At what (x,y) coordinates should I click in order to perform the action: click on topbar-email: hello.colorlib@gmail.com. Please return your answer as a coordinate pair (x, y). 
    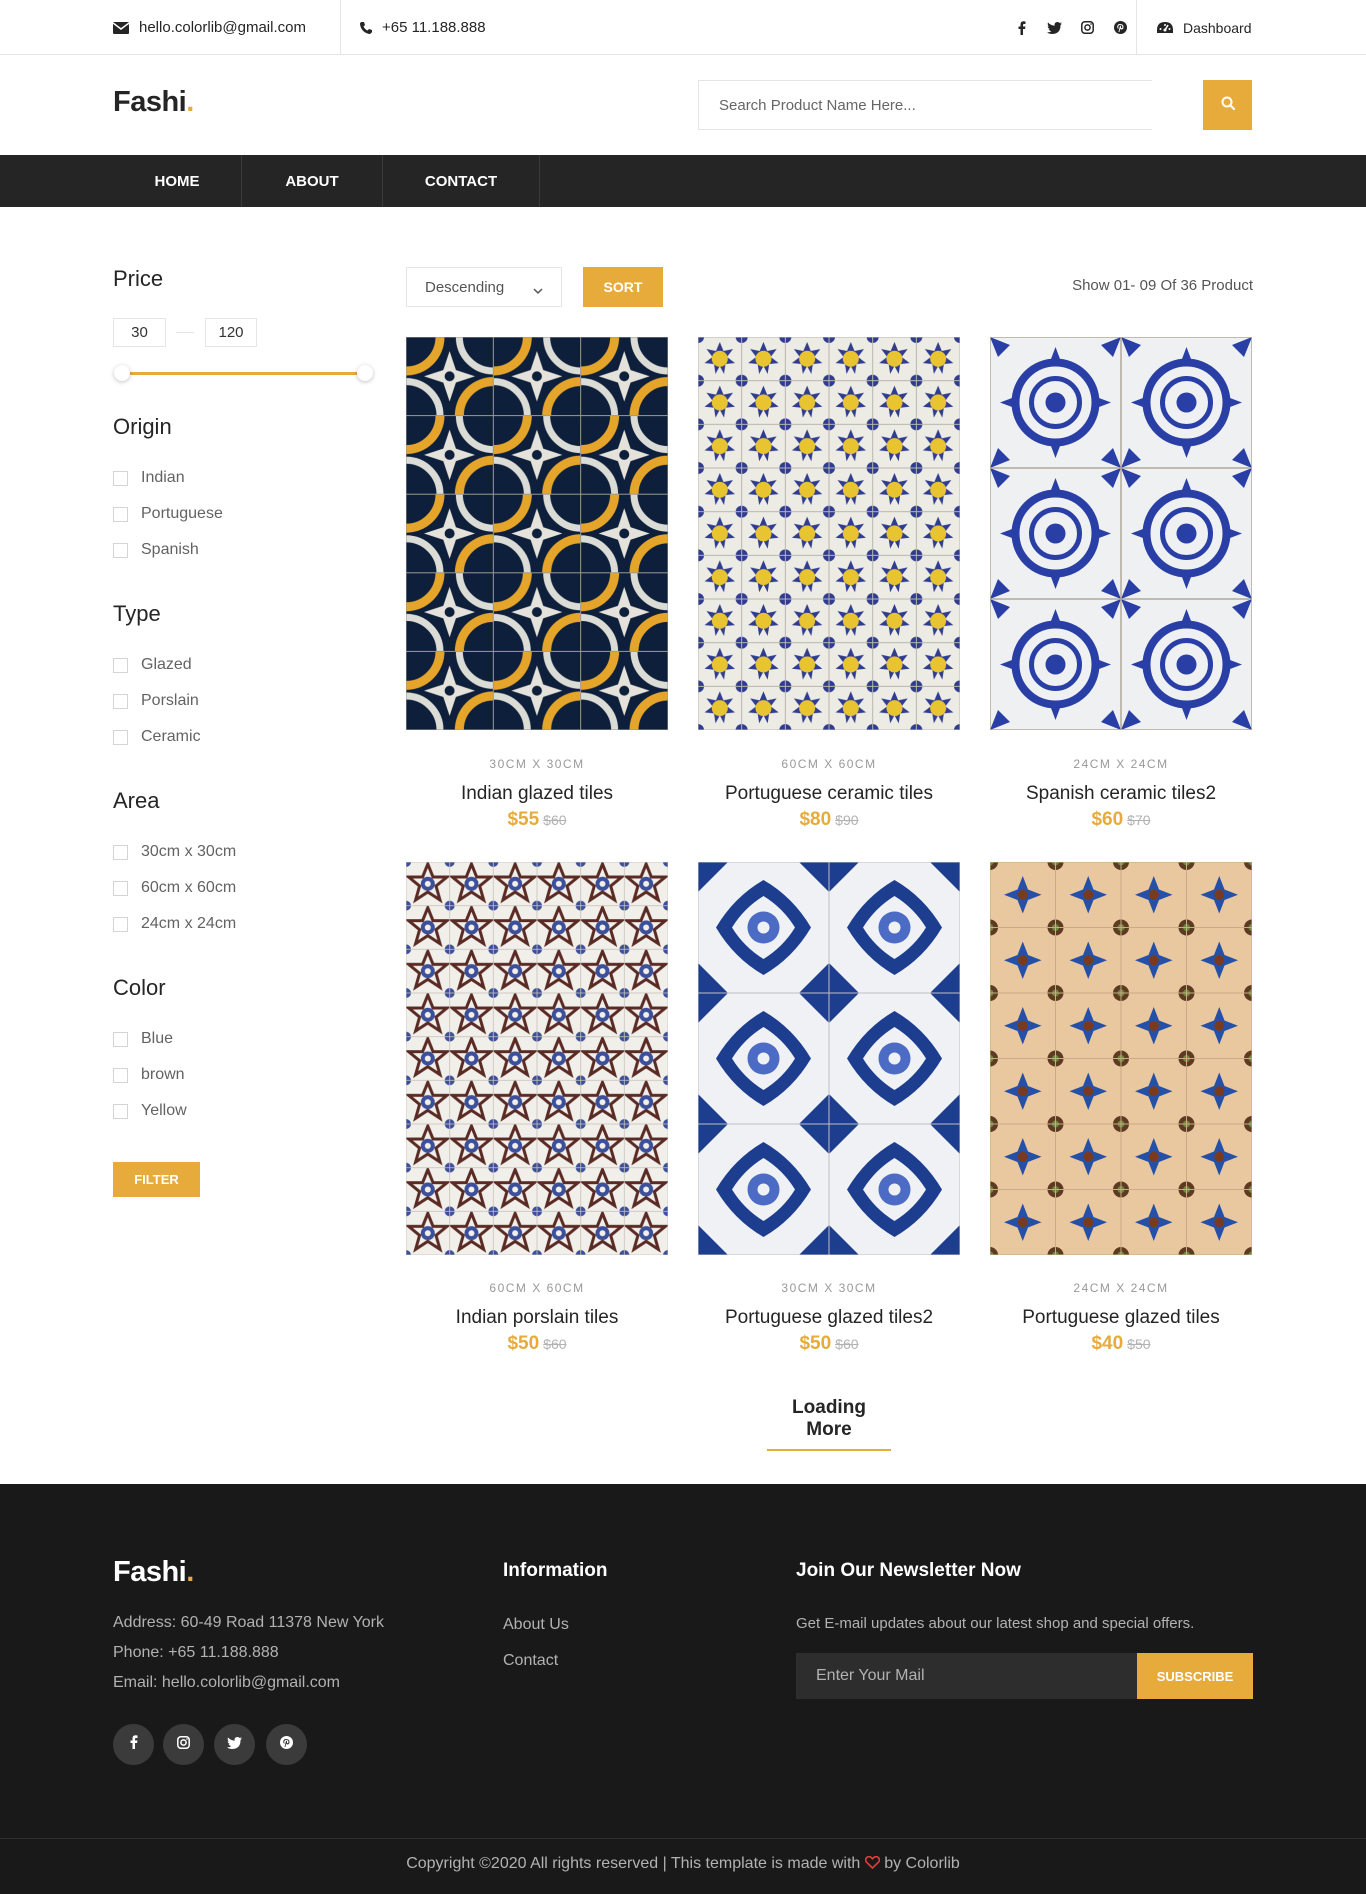
    Looking at the image, I should click on (209, 27).